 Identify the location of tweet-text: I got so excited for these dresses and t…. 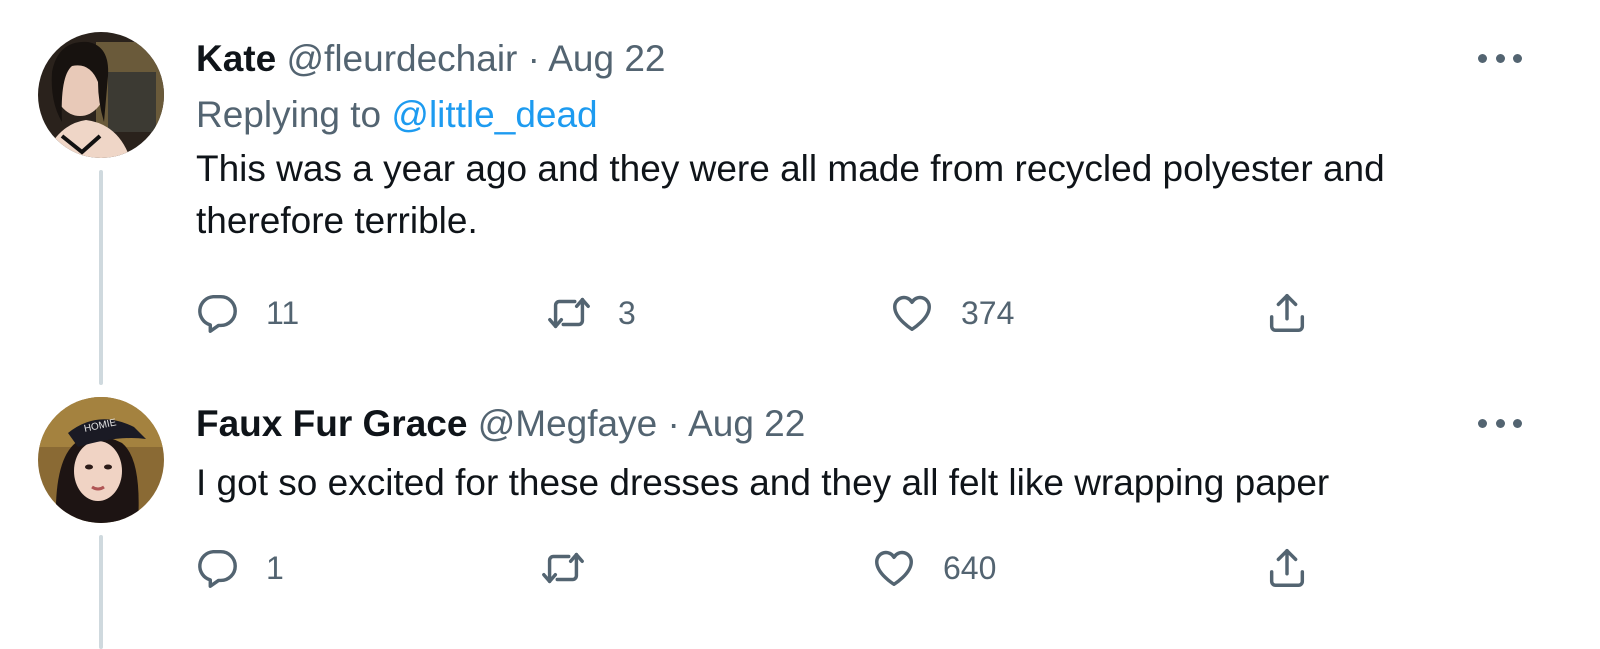
(763, 482).